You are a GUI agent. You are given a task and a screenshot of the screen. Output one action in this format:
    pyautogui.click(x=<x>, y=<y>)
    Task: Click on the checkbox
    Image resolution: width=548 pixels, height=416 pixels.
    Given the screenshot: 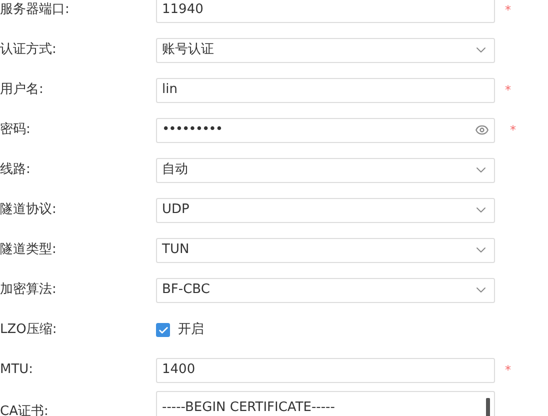 What is the action you would take?
    pyautogui.click(x=163, y=330)
    